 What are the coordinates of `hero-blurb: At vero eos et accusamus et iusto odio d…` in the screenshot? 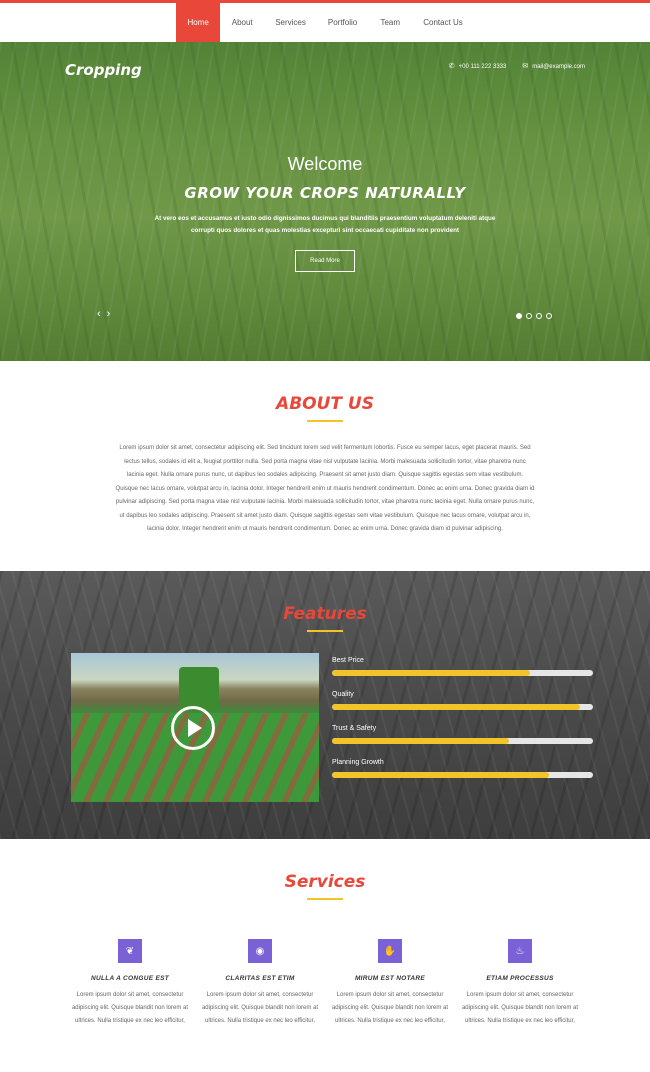 It's located at (325, 224).